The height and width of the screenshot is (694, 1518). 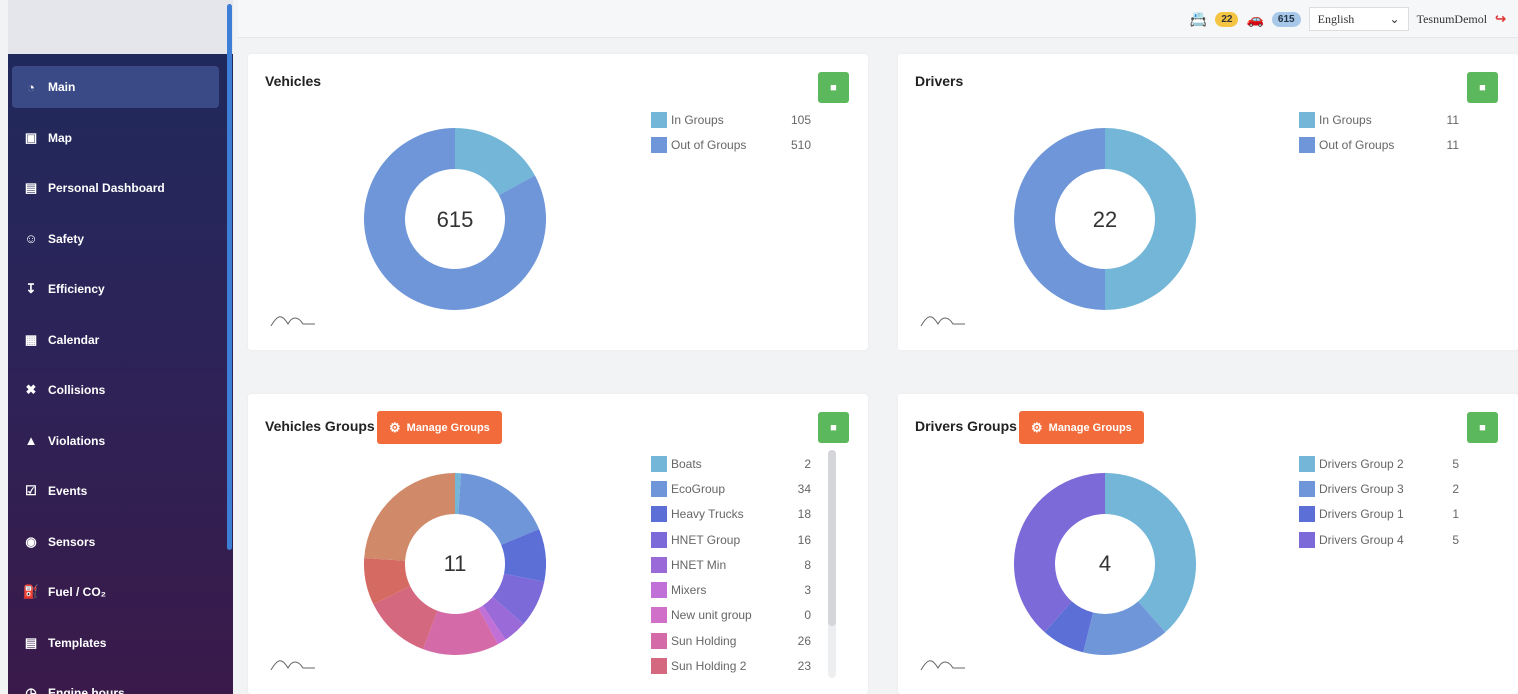 What do you see at coordinates (731, 119) in the screenshot?
I see `legend-item: In Groups 105` at bounding box center [731, 119].